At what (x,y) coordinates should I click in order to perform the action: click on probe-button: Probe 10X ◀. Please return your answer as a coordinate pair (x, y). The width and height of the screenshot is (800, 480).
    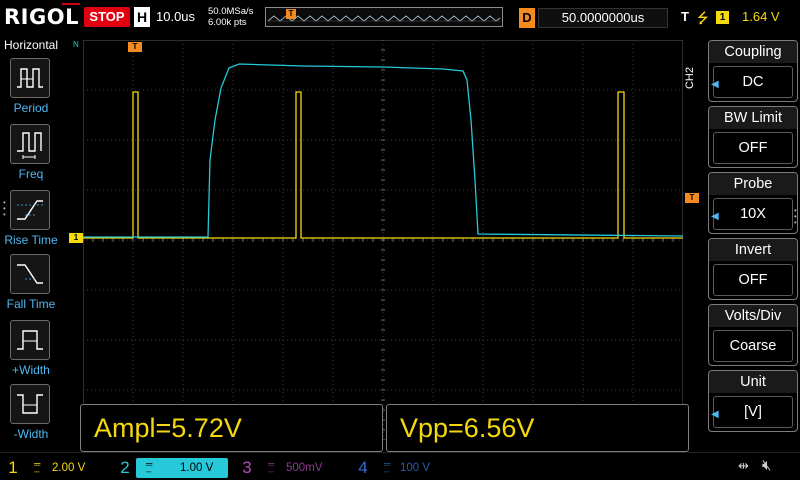
    Looking at the image, I should click on (753, 203).